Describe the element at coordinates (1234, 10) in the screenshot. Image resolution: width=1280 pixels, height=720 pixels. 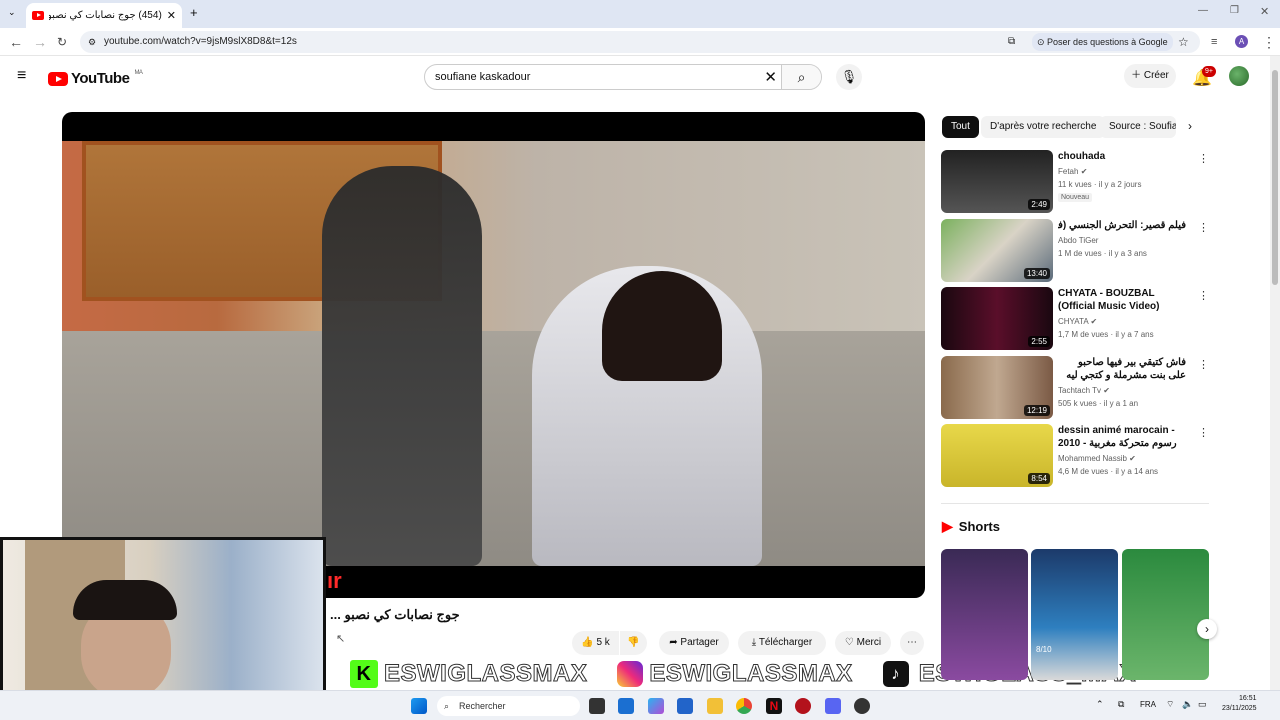
I see `maximize-icon: ❐` at that location.